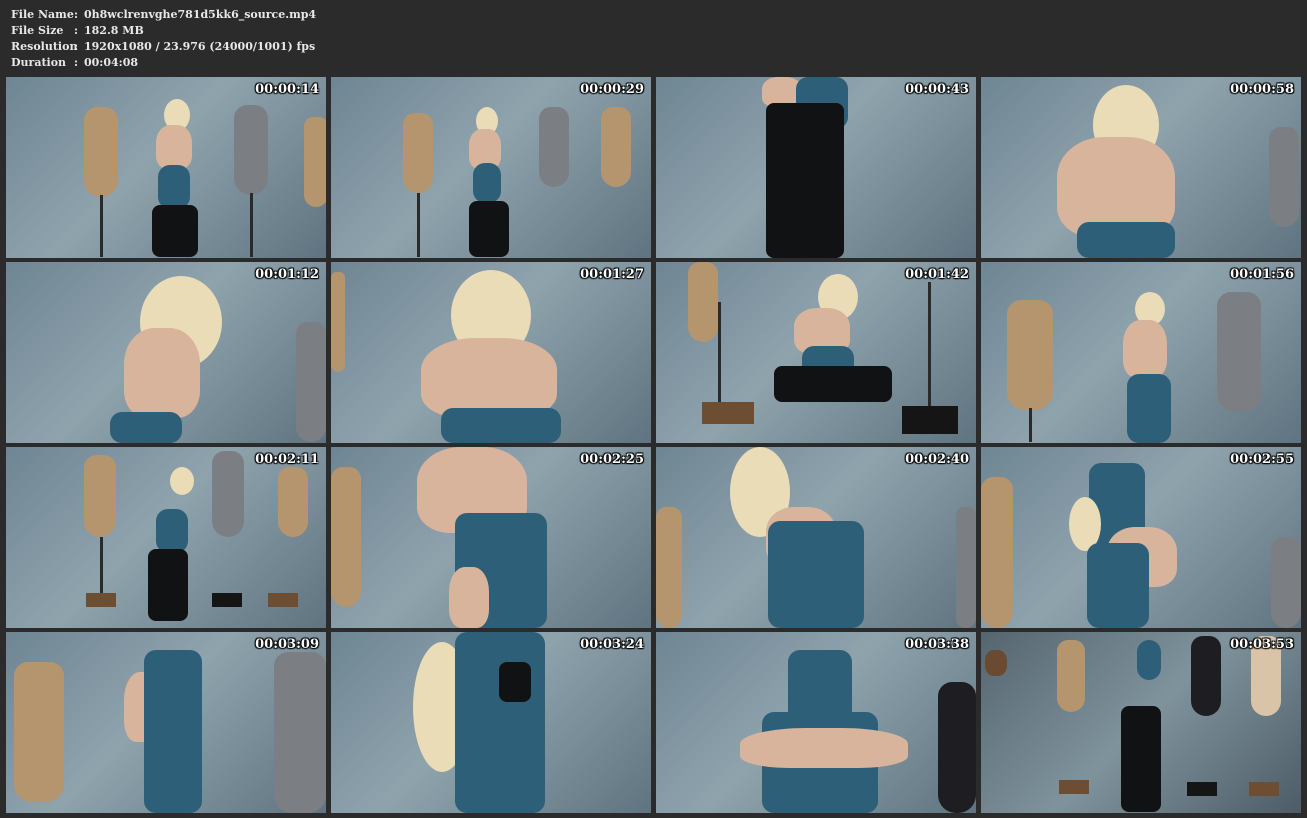 This screenshot has height=818, width=1307. What do you see at coordinates (1141, 537) in the screenshot?
I see `video-thumbnail: 00:02:55` at bounding box center [1141, 537].